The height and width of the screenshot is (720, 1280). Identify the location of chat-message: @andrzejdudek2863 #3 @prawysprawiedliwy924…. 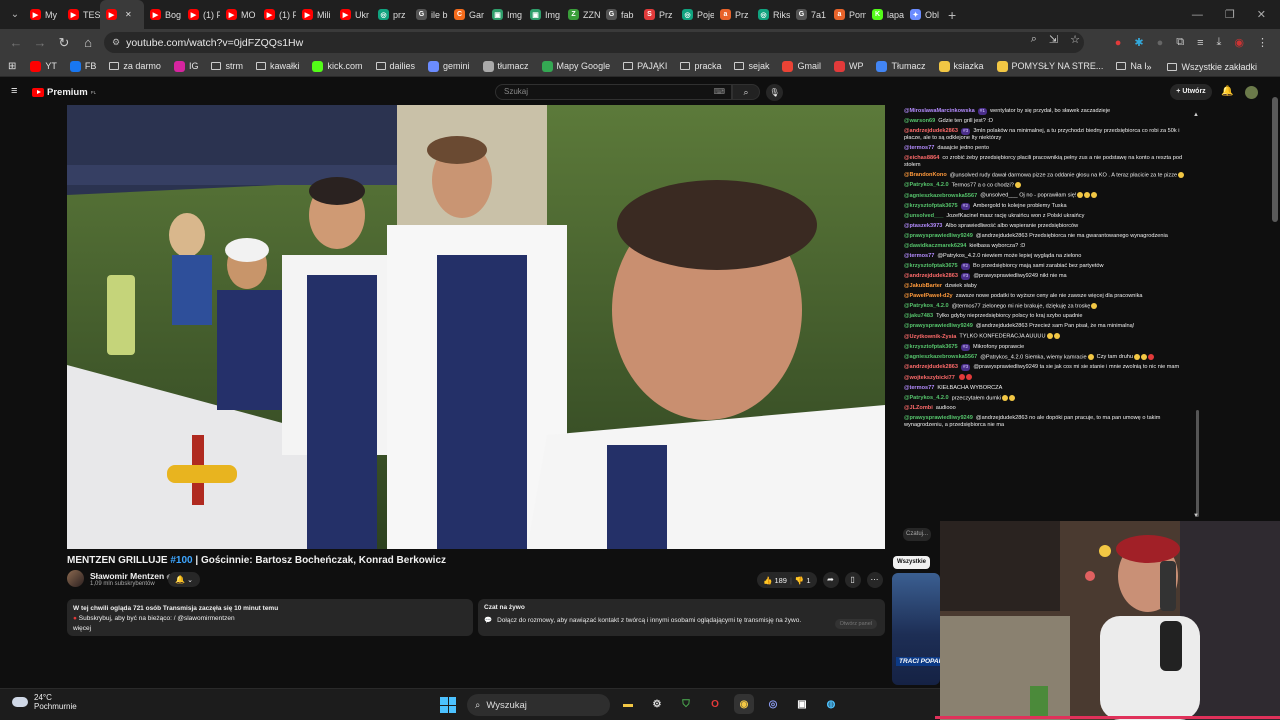
(1048, 368).